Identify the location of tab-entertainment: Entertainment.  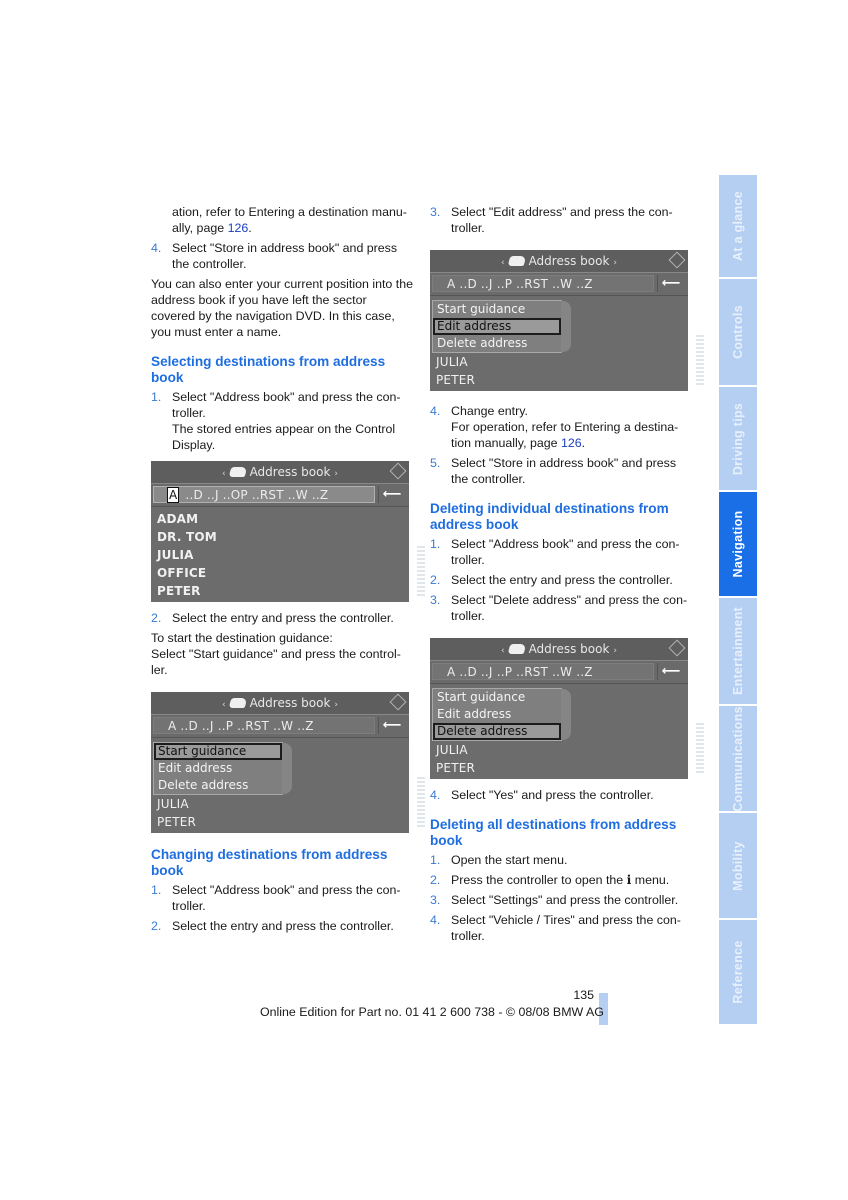
(738, 651).